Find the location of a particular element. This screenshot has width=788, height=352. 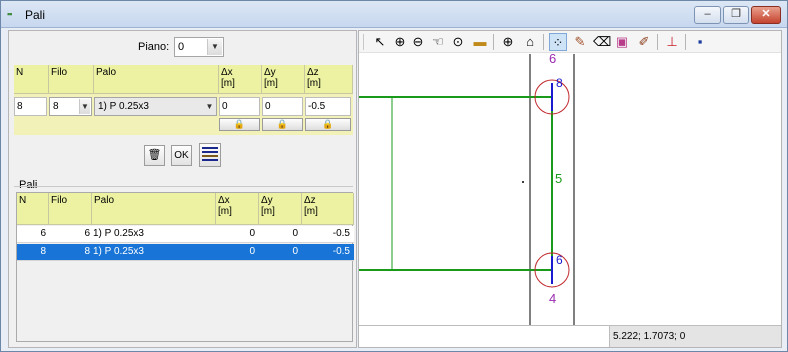

edit-filo-value: 8 is located at coordinates (56, 106).